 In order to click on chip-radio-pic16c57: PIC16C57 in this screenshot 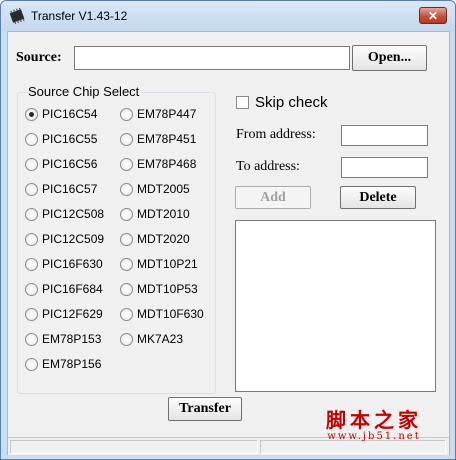, I will do `click(61, 189)`.